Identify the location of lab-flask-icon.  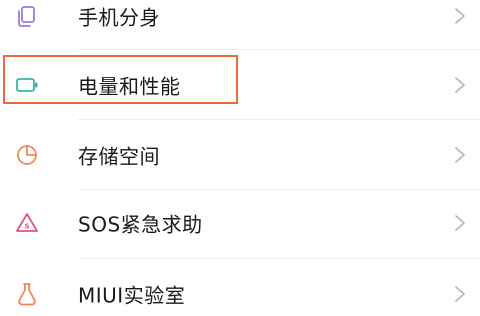
(27, 294).